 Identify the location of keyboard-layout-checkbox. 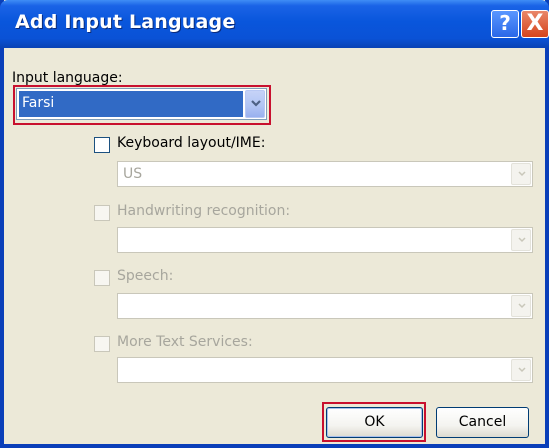
(102, 145).